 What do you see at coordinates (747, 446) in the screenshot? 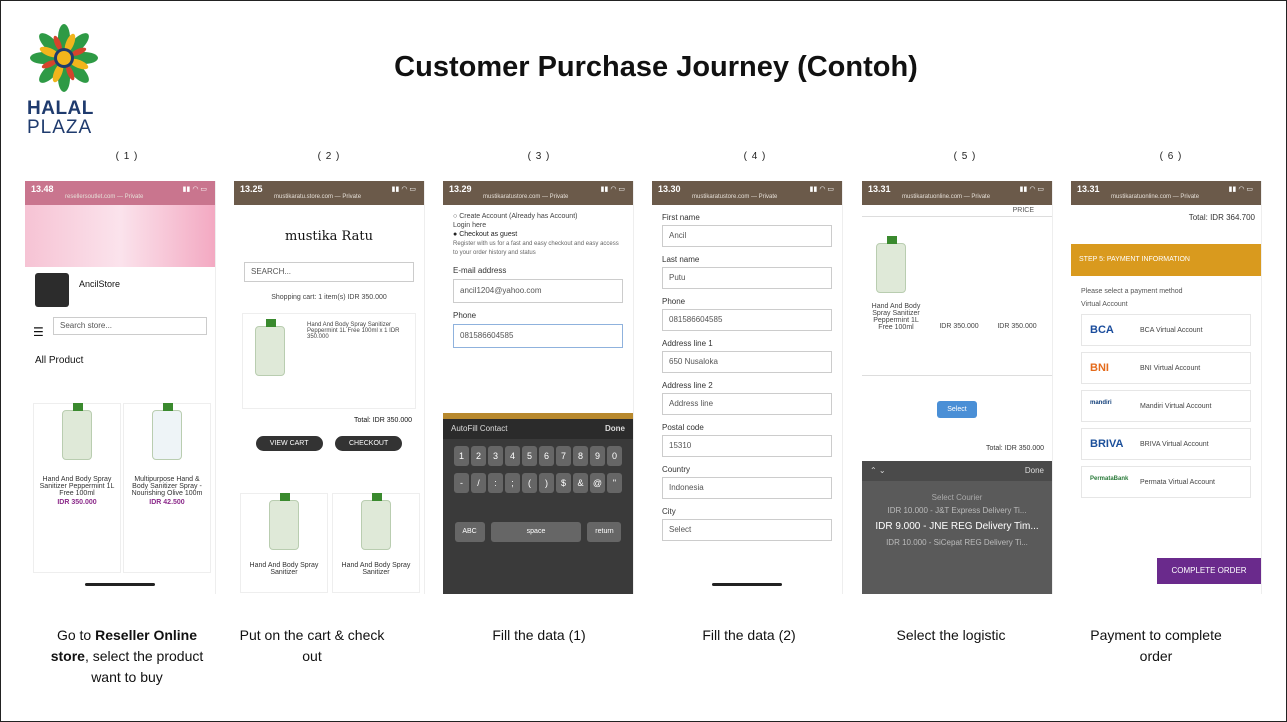
I see `form-field-input: 15310` at bounding box center [747, 446].